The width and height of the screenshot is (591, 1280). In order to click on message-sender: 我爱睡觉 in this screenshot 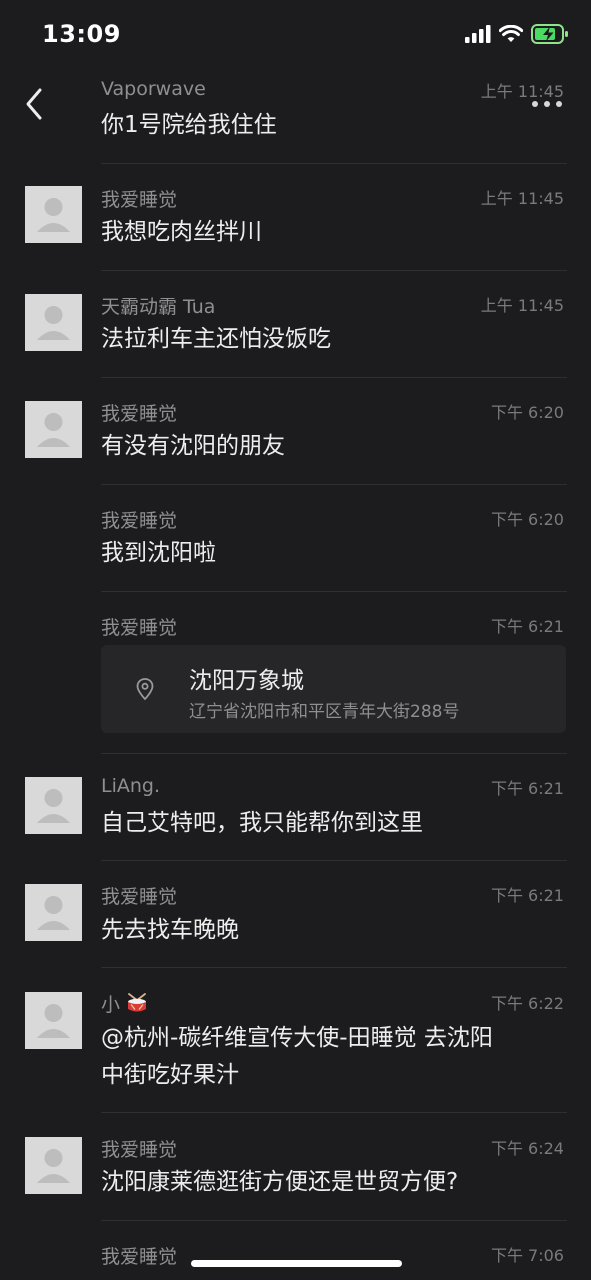, I will do `click(139, 1257)`.